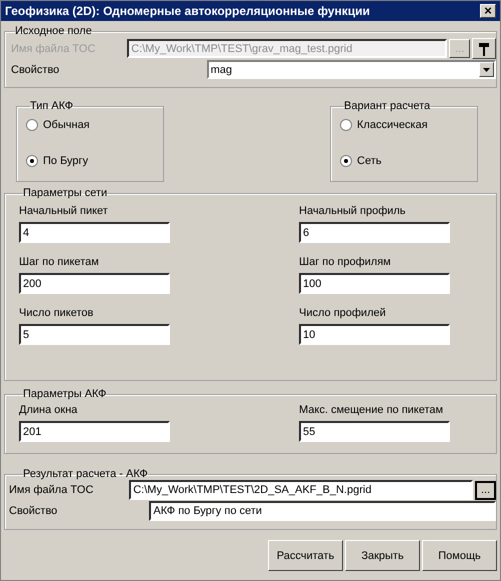 The image size is (501, 581). Describe the element at coordinates (374, 431) in the screenshot. I see `input-field: 55` at that location.